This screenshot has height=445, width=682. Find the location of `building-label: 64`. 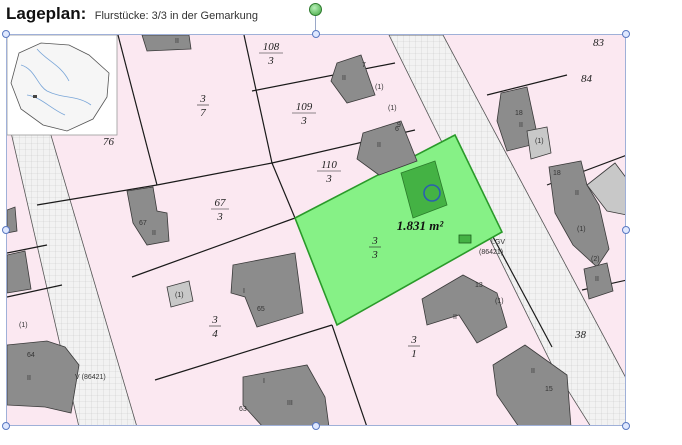

building-label: 64 is located at coordinates (31, 355).